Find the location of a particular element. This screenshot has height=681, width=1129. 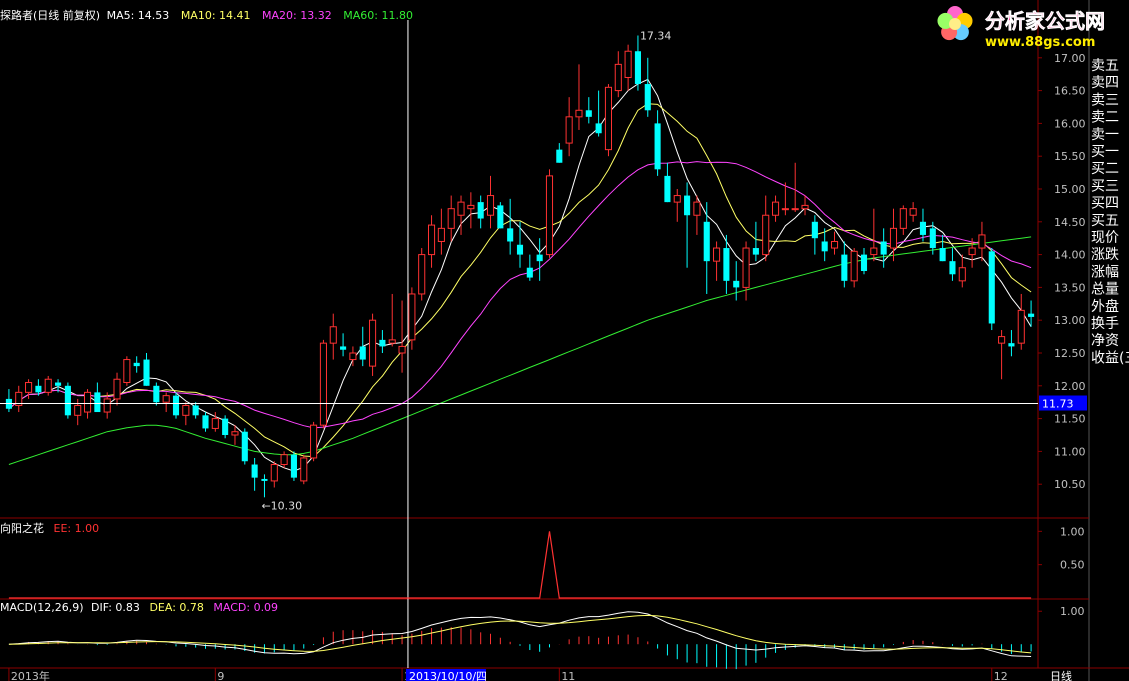

quote-field-label: 卖二 is located at coordinates (1105, 118).